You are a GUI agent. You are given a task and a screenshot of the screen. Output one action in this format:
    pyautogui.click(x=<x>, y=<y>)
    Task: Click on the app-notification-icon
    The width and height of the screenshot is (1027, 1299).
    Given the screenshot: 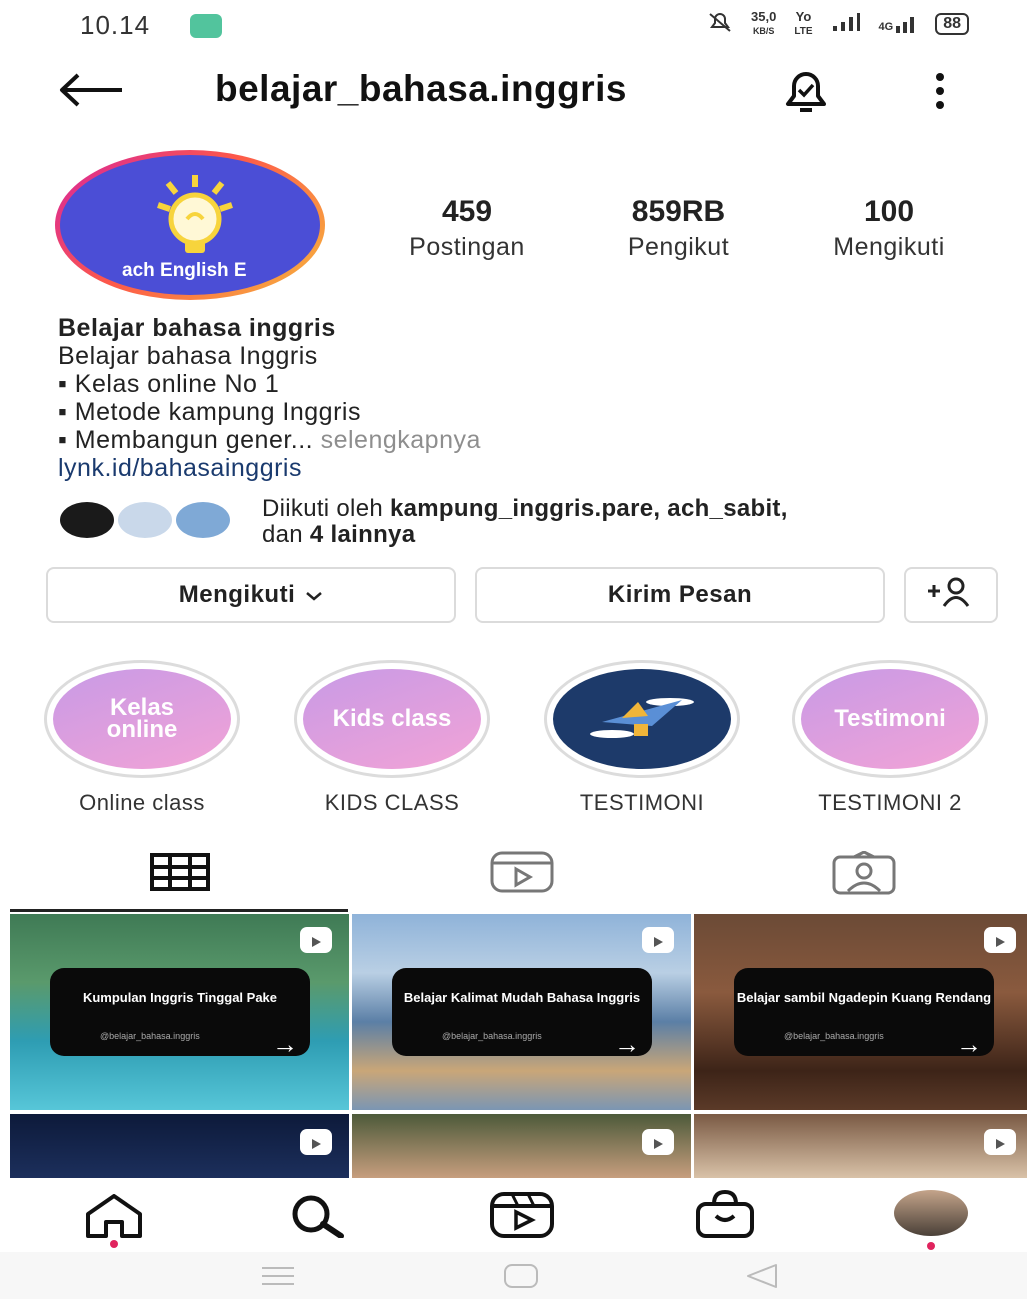 What is the action you would take?
    pyautogui.click(x=206, y=26)
    